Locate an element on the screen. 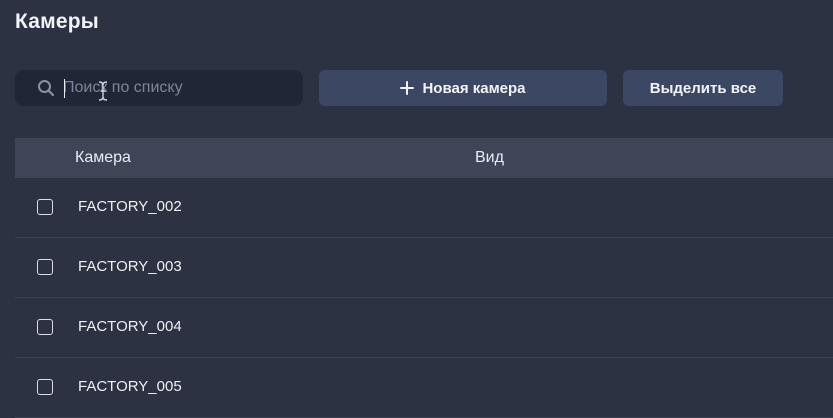 The height and width of the screenshot is (418, 833). camera-name: FACTORY_004 is located at coordinates (130, 326).